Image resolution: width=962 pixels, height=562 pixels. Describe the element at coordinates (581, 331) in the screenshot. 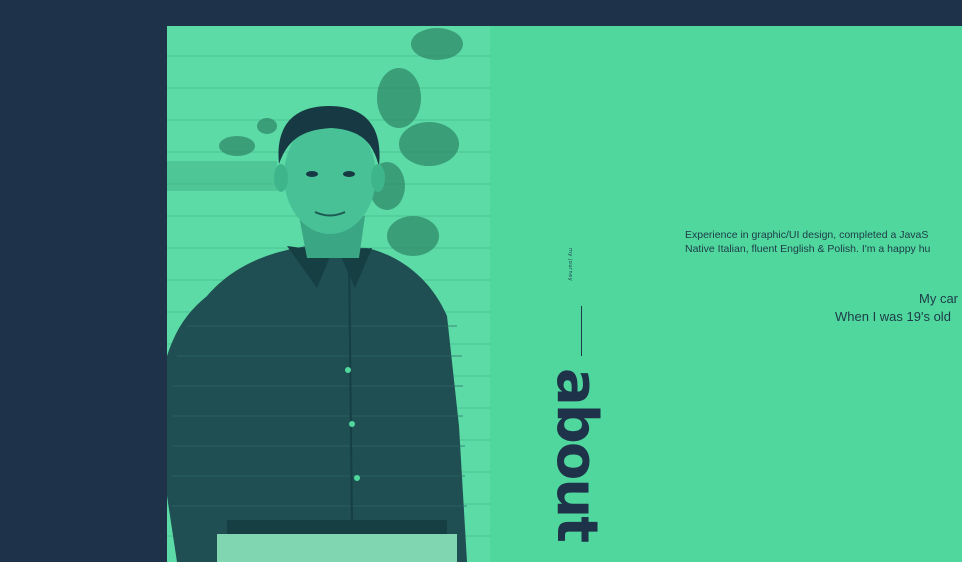

I see `divider-line` at that location.